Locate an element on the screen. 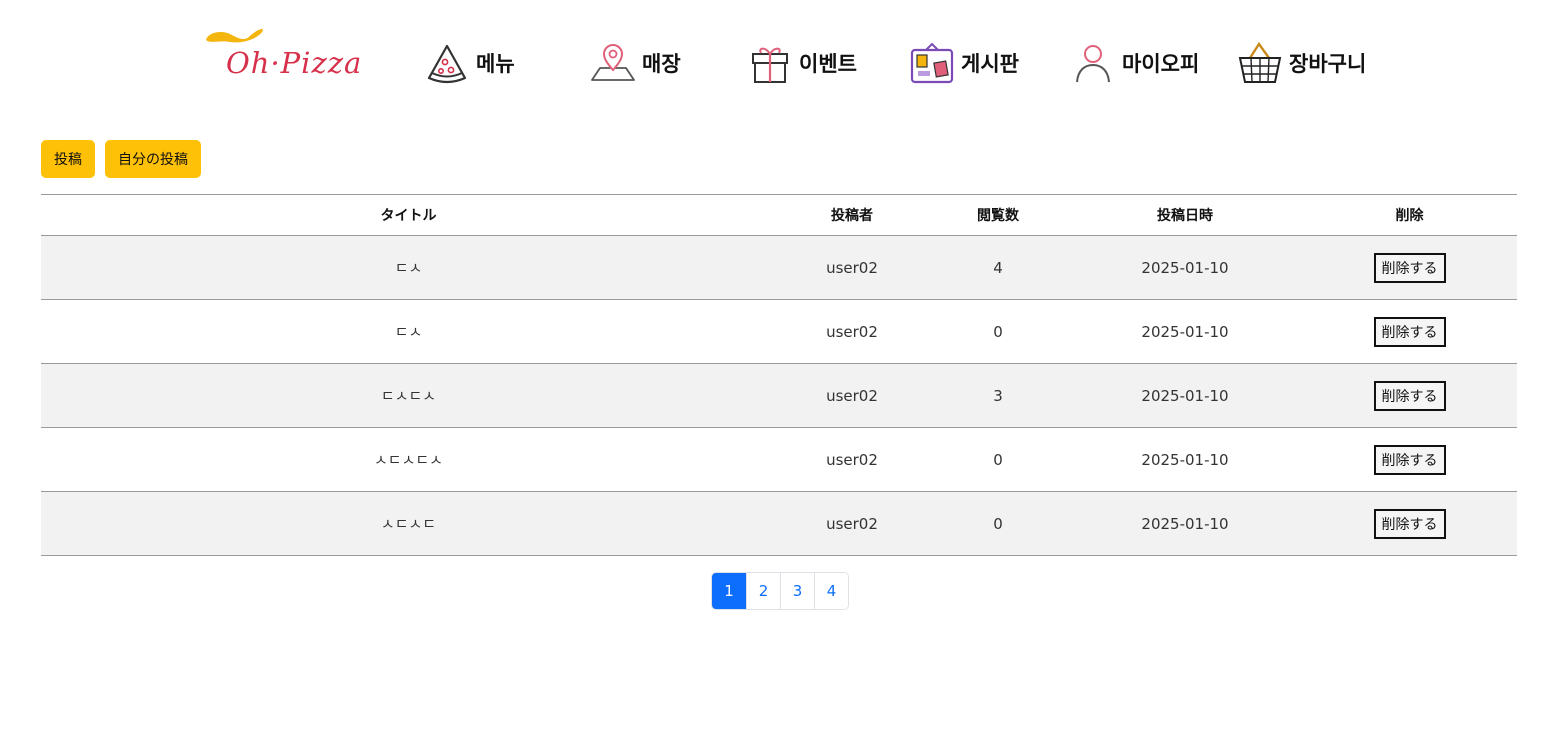 Image resolution: width=1545 pixels, height=734 pixels. header-author: 投稿者 is located at coordinates (852, 215).